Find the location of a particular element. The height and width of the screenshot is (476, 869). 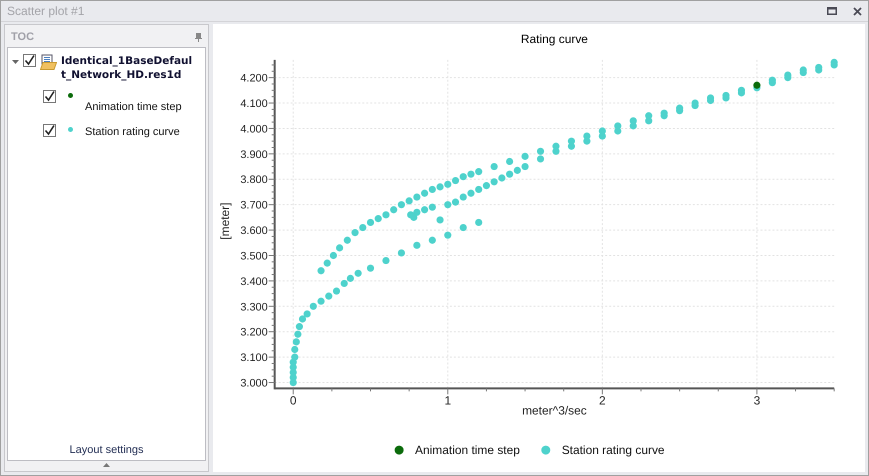

tick-label: 4.200 is located at coordinates (254, 78).